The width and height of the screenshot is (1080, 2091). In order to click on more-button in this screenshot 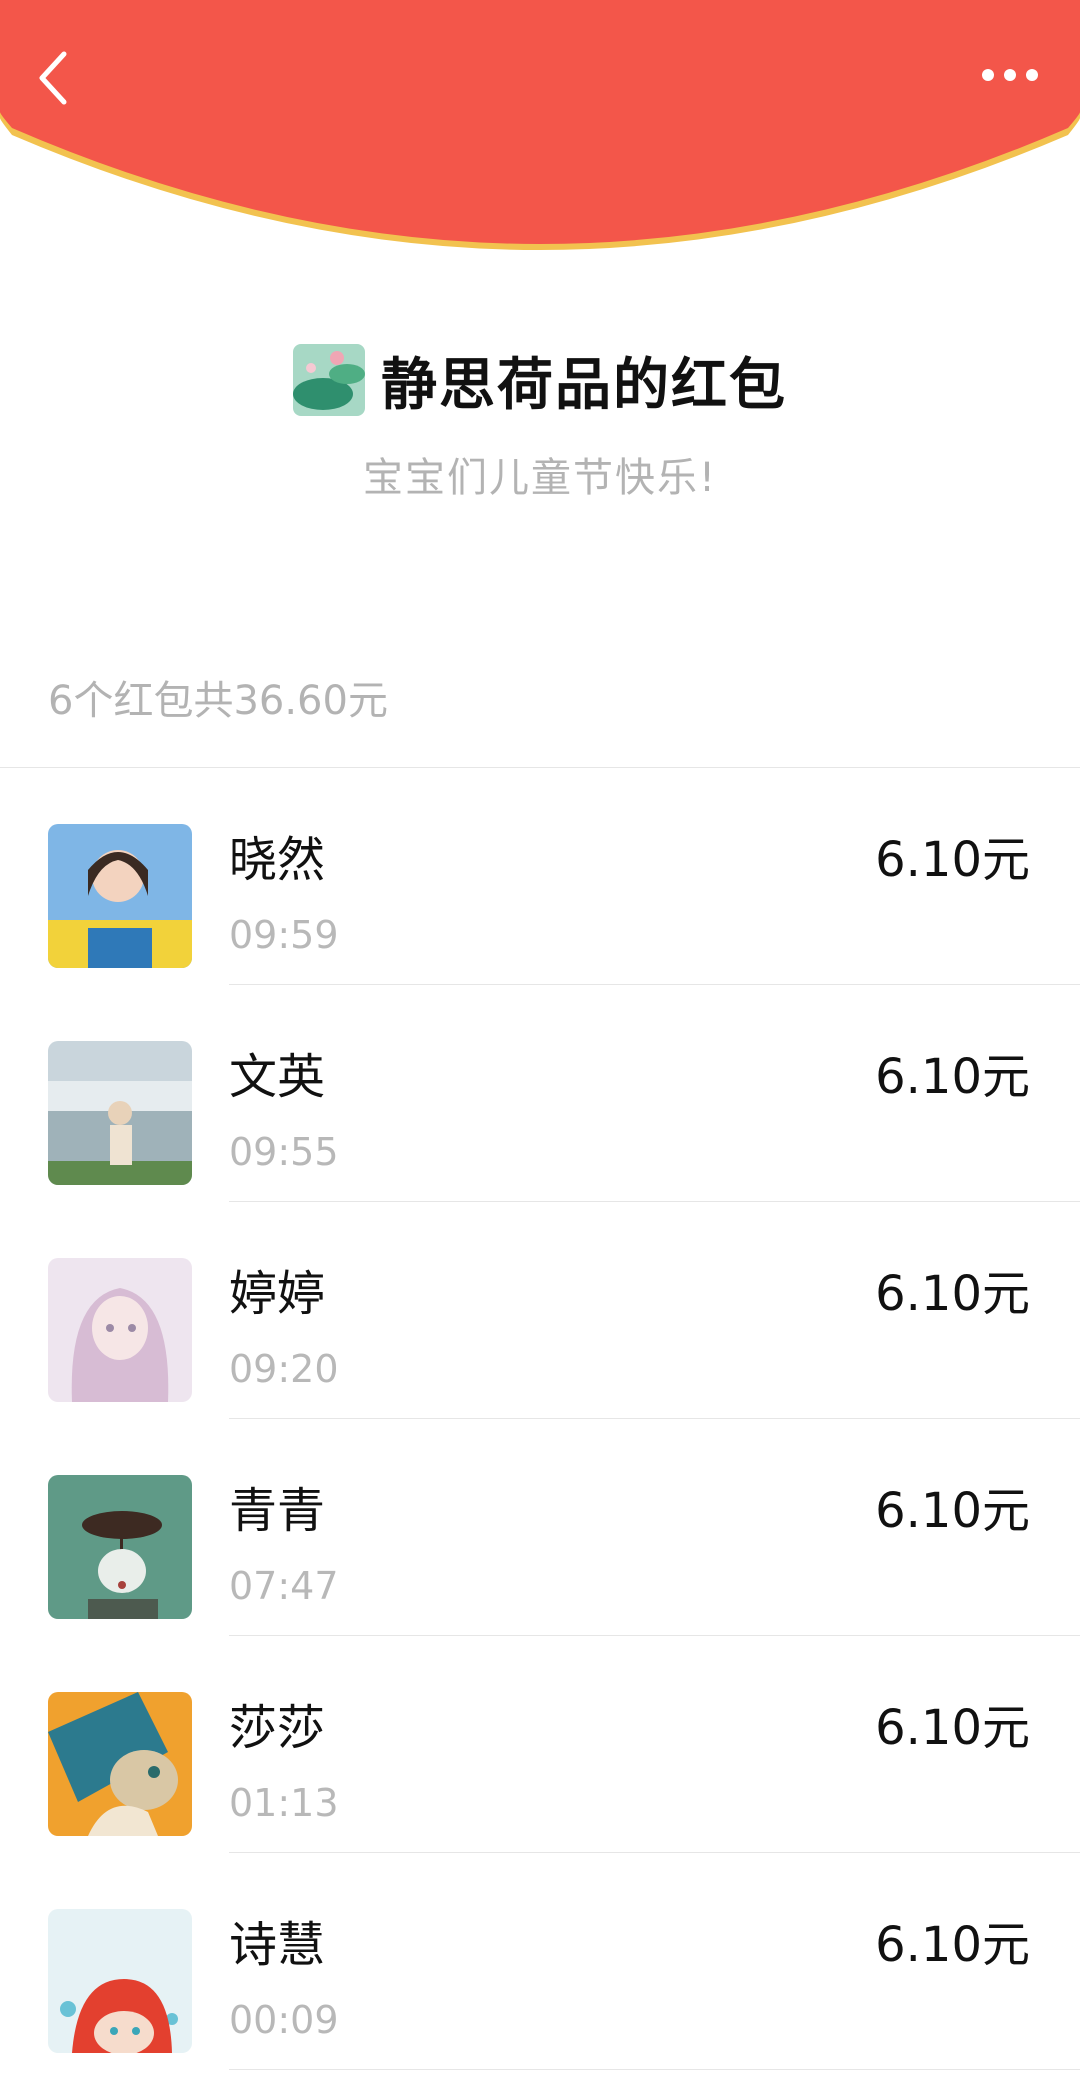, I will do `click(1010, 75)`.